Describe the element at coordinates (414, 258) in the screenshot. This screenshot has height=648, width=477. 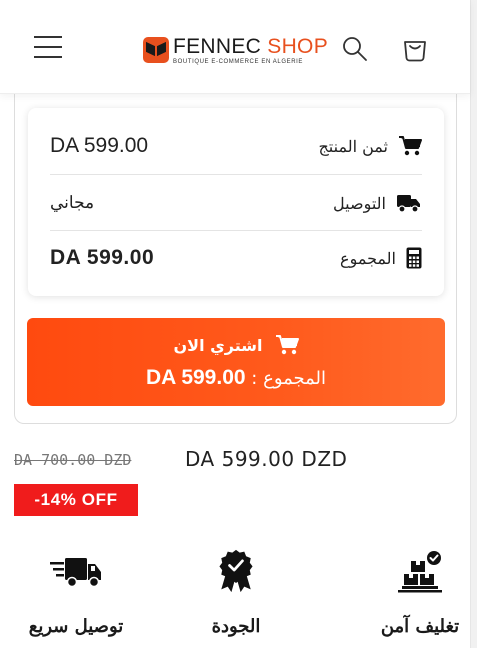
I see `calculator-icon` at that location.